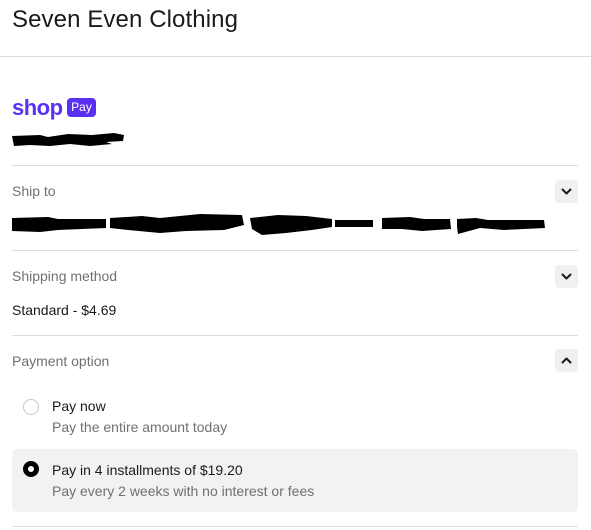 This screenshot has height=530, width=591. Describe the element at coordinates (125, 19) in the screenshot. I see `store-name: Seven Even Clothing` at that location.